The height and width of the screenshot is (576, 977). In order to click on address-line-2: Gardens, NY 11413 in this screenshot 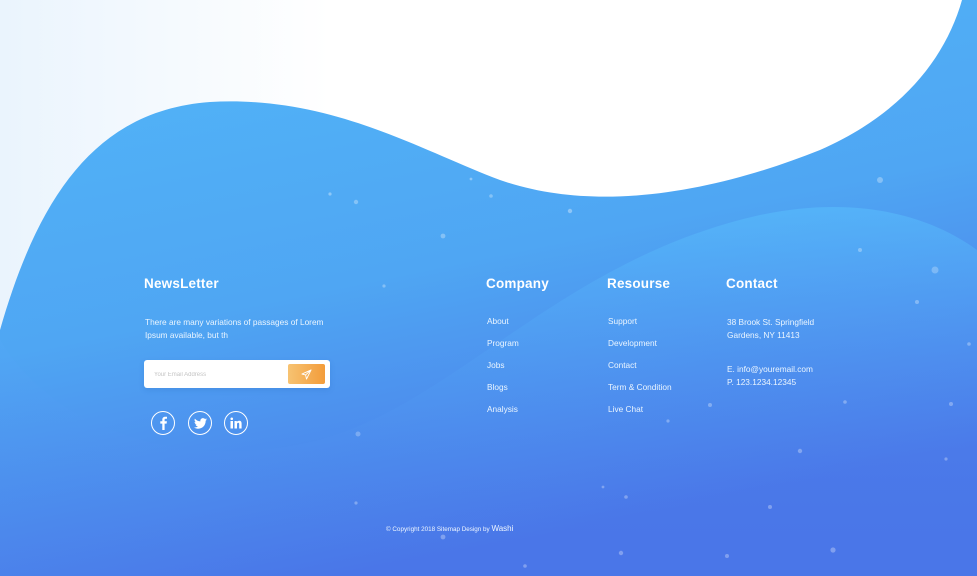, I will do `click(763, 335)`.